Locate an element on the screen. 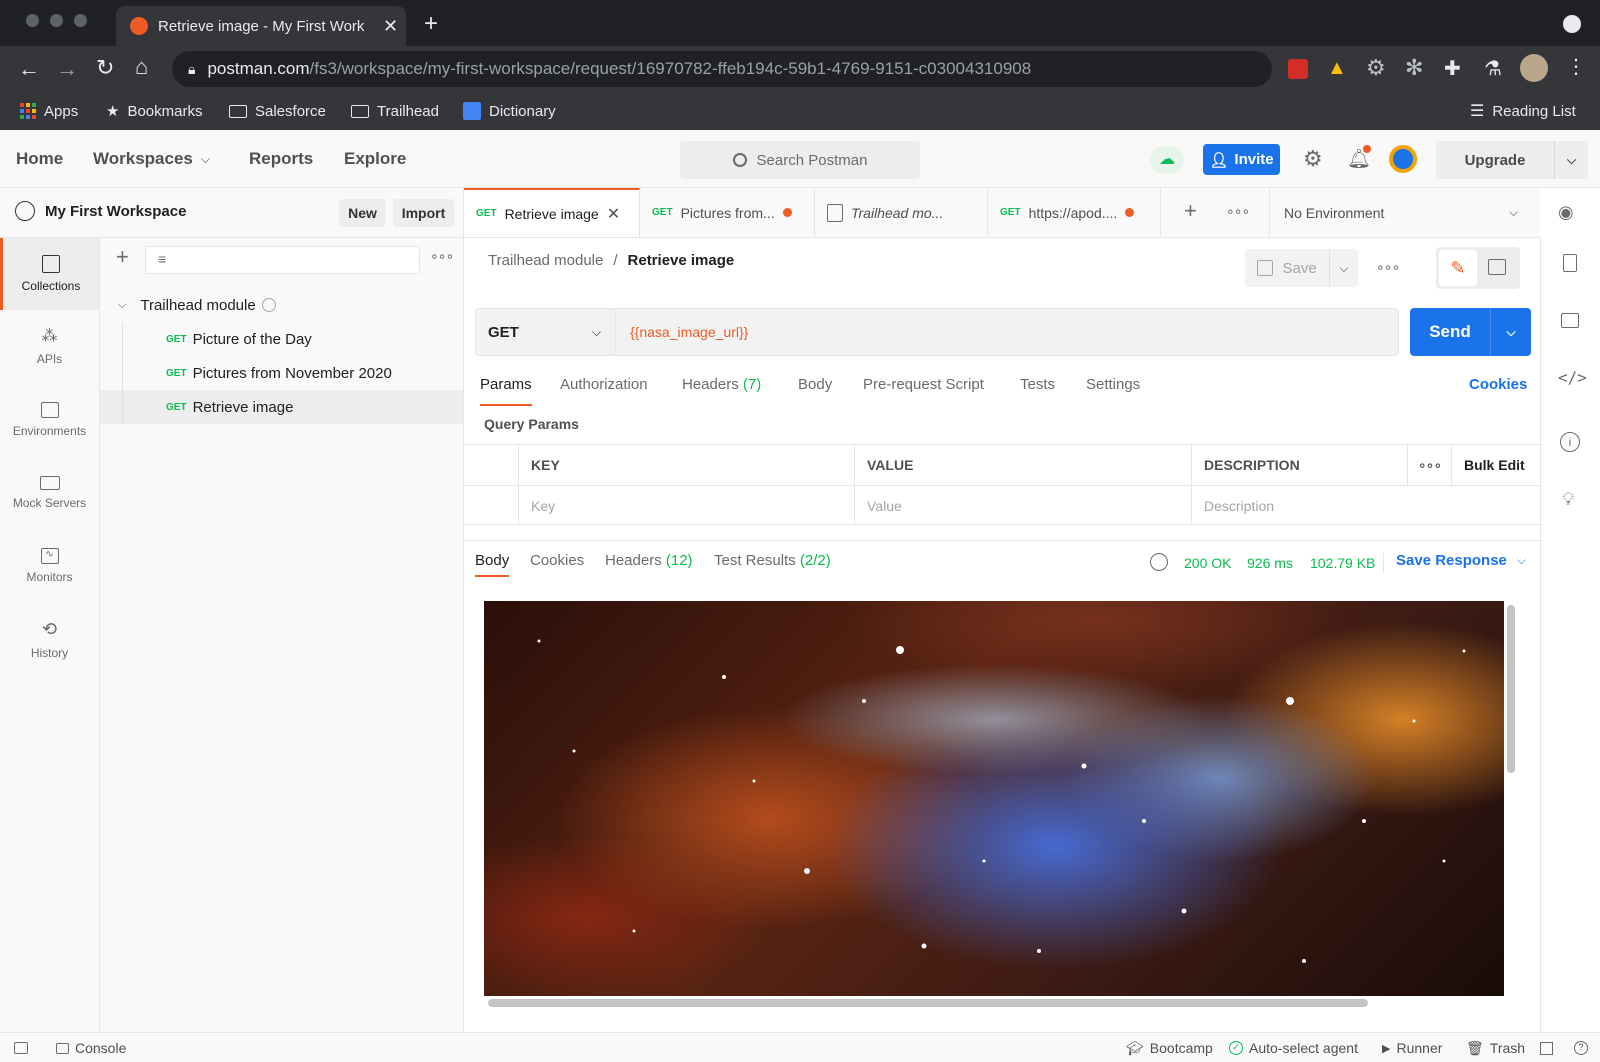  labs-flask-icon: ⚗ is located at coordinates (1493, 68).